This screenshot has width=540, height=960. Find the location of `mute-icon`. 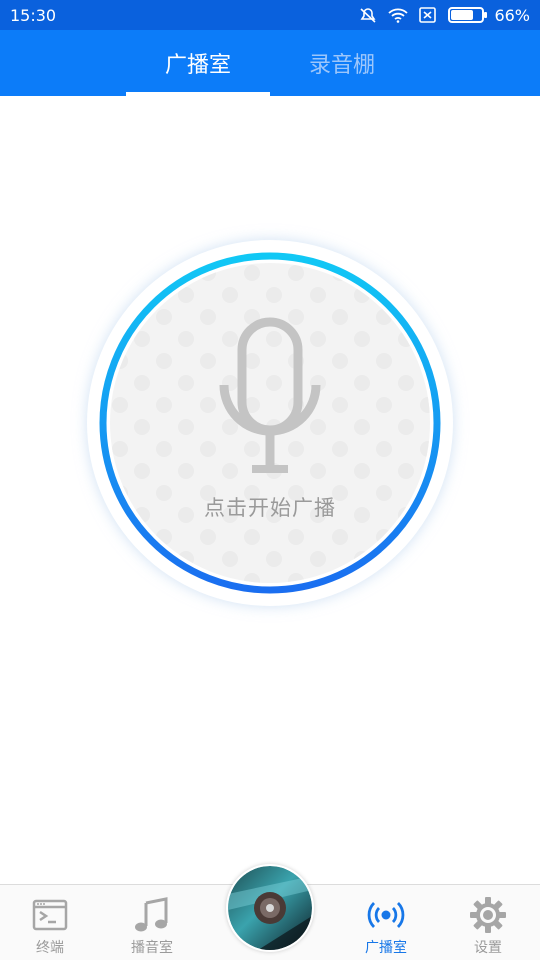

mute-icon is located at coordinates (368, 15).